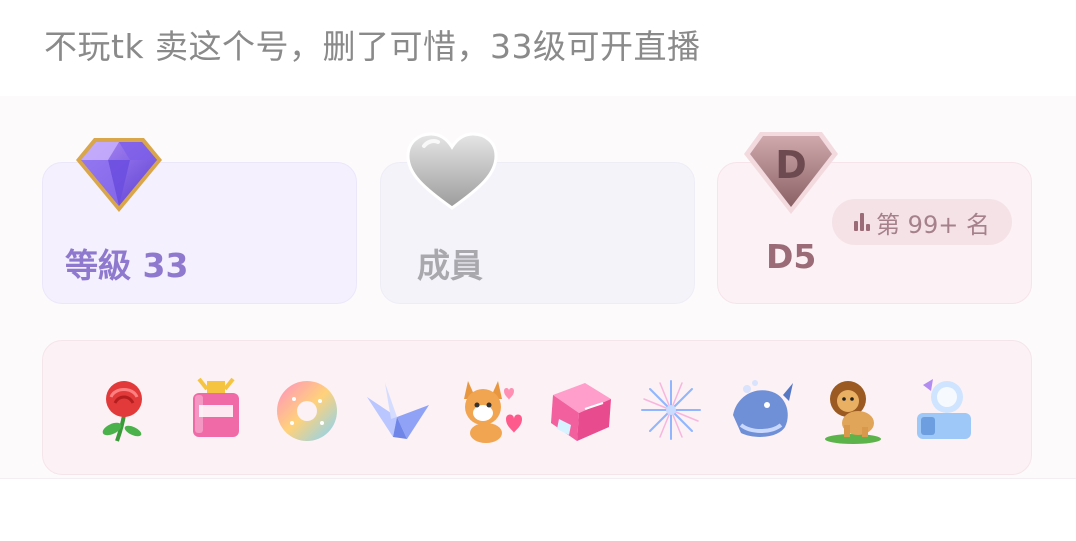  Describe the element at coordinates (791, 256) in the screenshot. I see `rank-label: D5` at that location.